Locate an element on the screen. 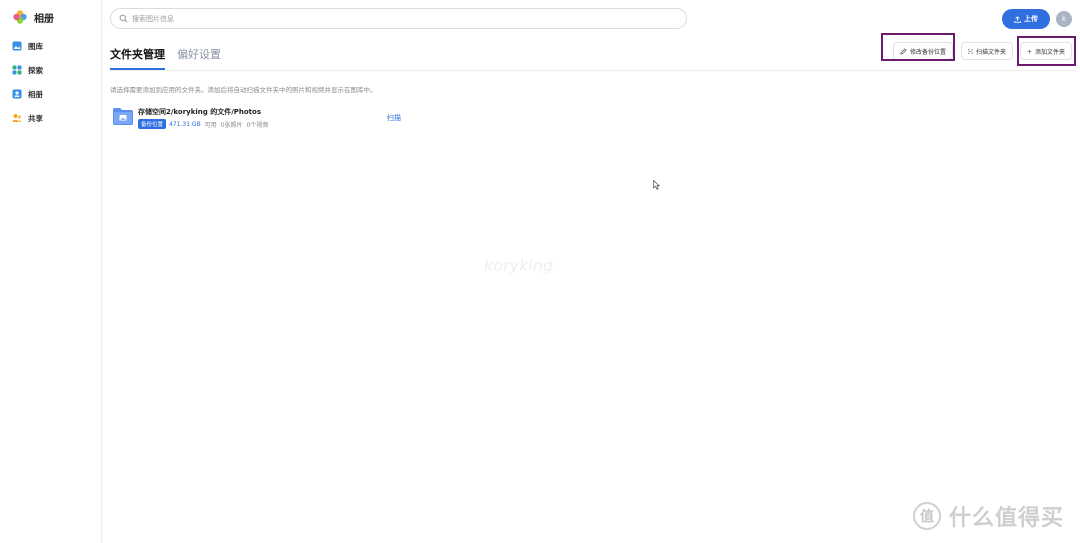 The height and width of the screenshot is (543, 1080). app-logo-icon is located at coordinates (20, 17).